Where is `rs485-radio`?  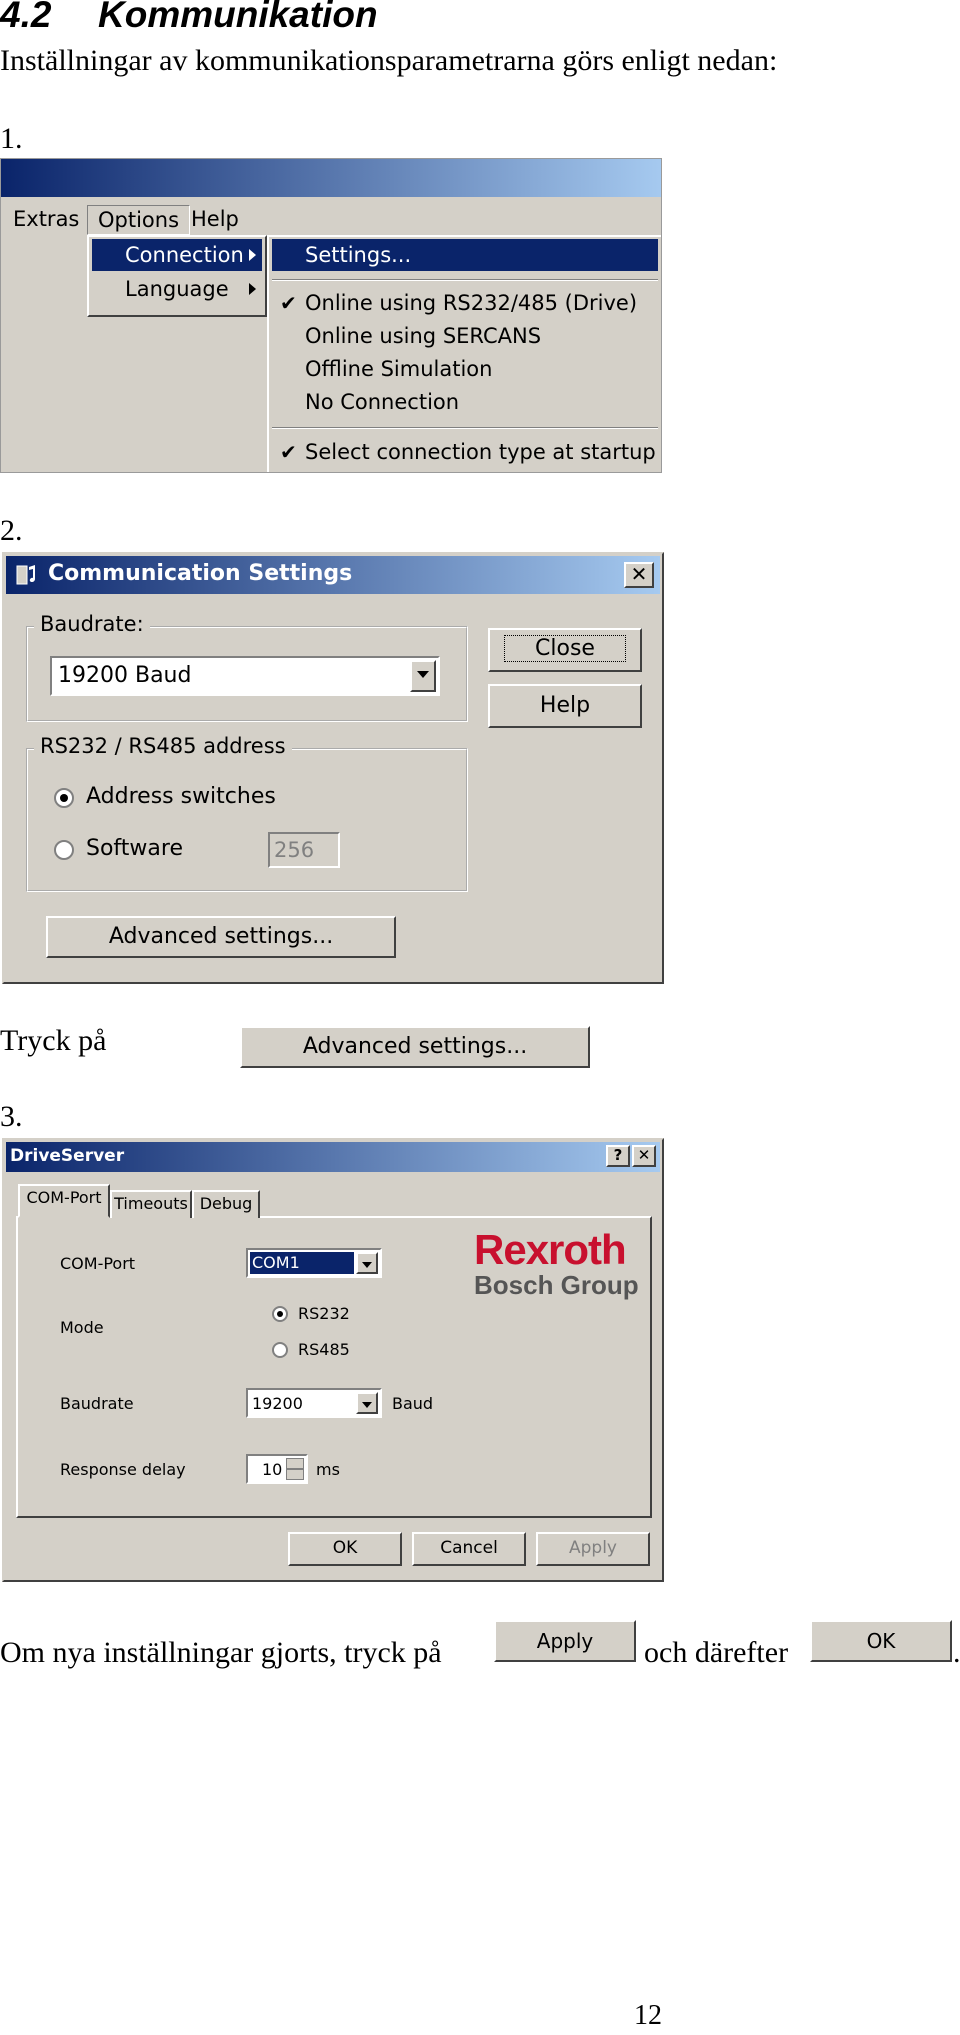
rs485-radio is located at coordinates (280, 1350).